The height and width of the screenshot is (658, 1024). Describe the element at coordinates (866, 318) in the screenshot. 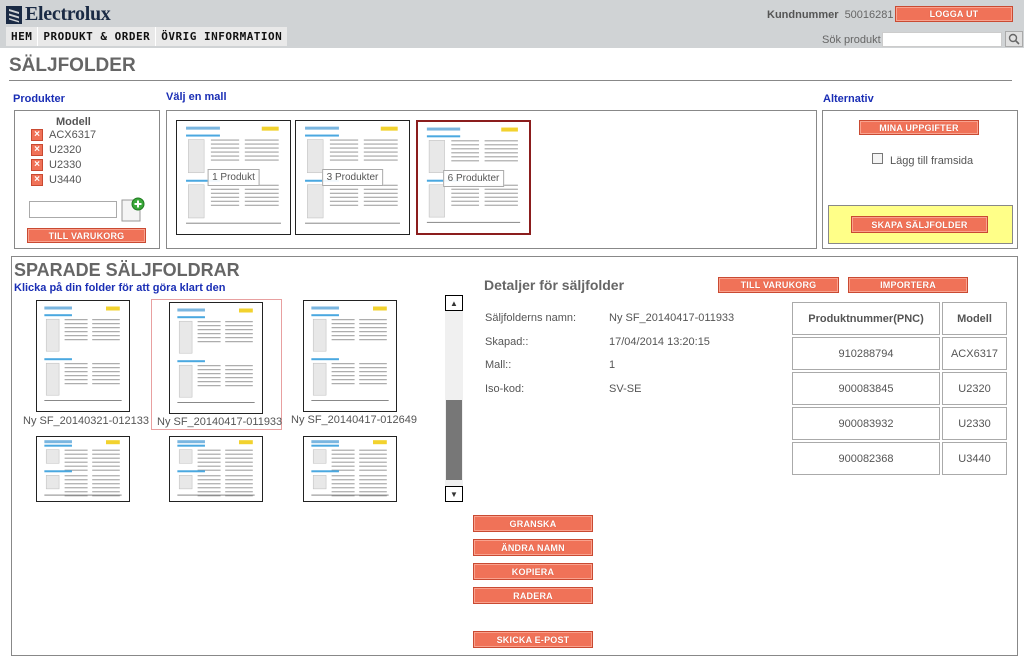

I see `pnc-column-header: Produktnummer(PNC)` at that location.